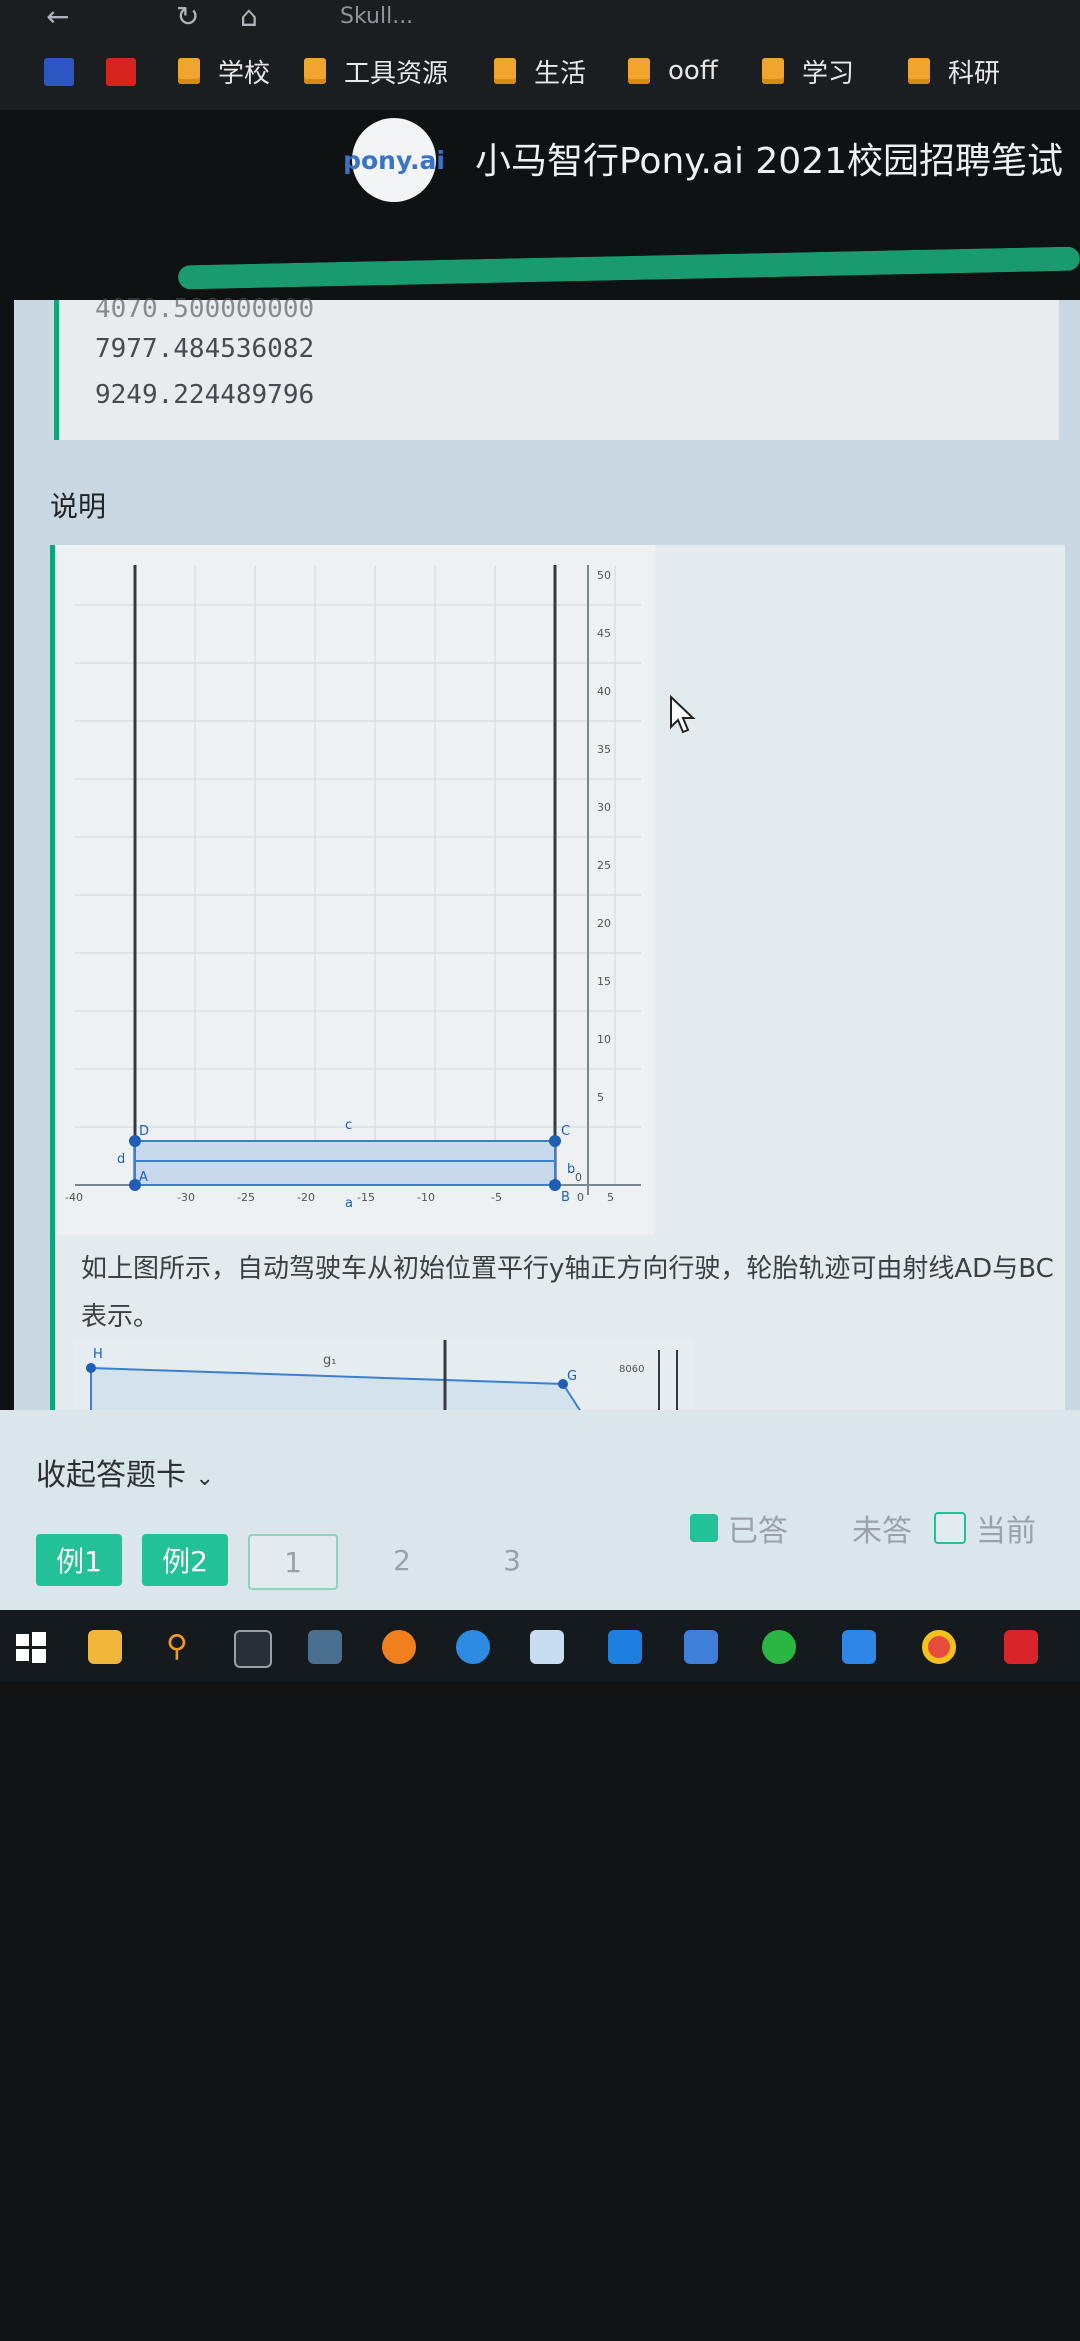 The width and height of the screenshot is (1080, 2341). I want to click on logo-text: pony.ai, so click(394, 160).